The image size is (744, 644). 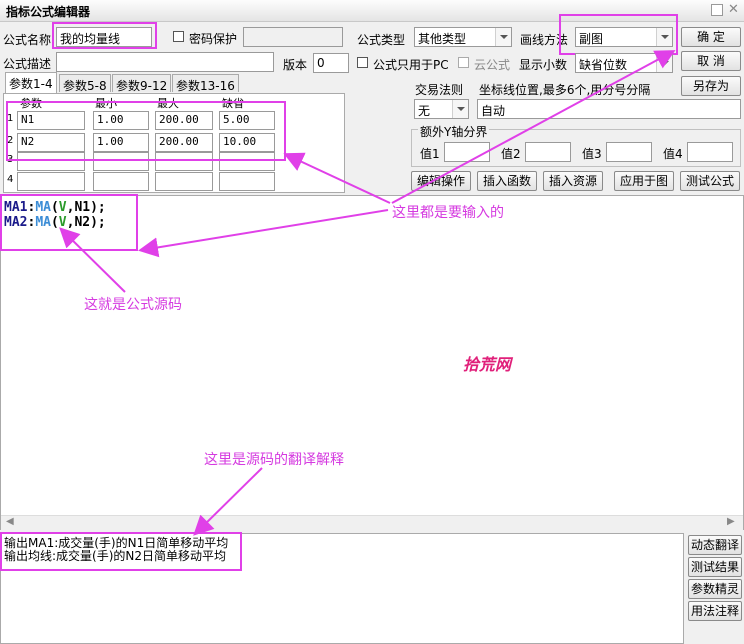 I want to click on annotation-translate-note: 这里是源码的翻译解释, so click(x=274, y=460).